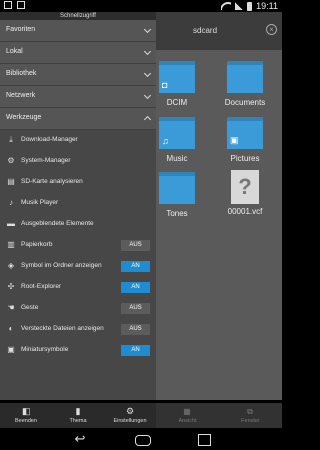  Describe the element at coordinates (226, 6) in the screenshot. I see `wifi-icon` at that location.